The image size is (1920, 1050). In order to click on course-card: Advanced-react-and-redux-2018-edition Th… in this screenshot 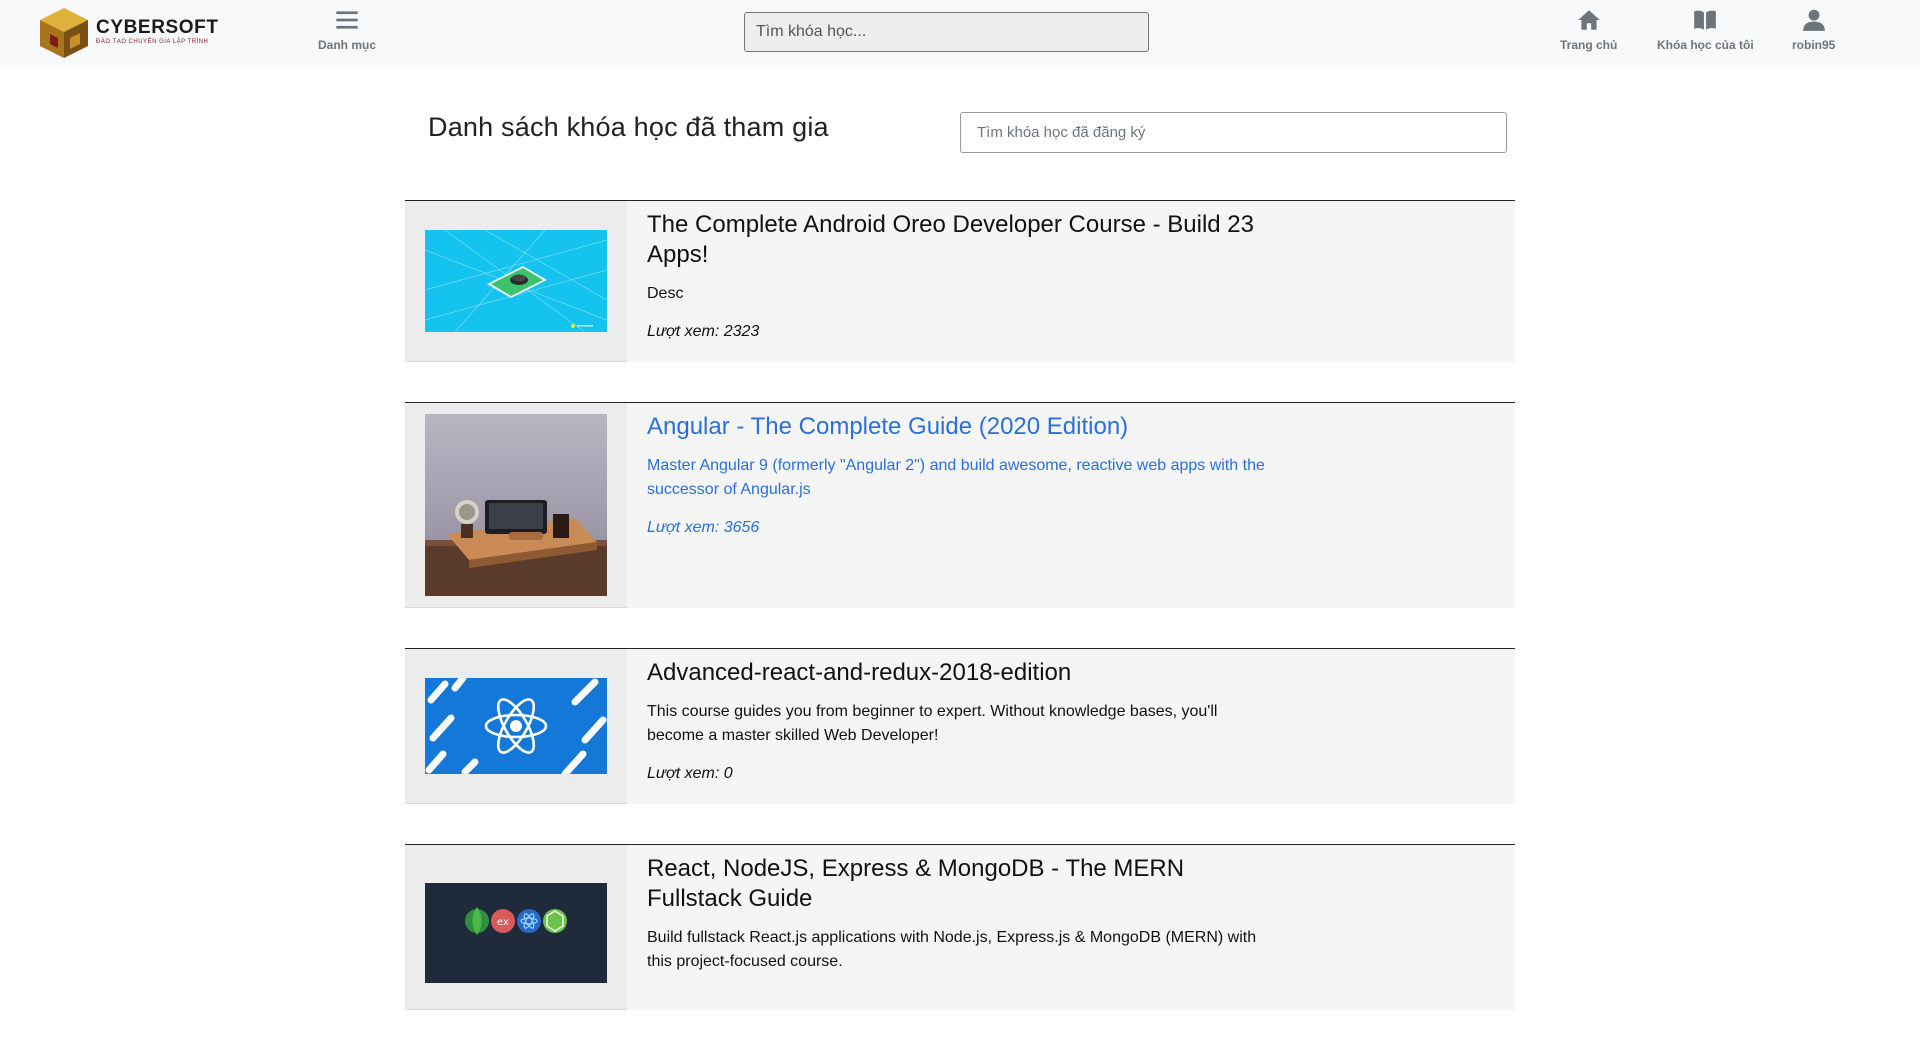, I will do `click(960, 726)`.